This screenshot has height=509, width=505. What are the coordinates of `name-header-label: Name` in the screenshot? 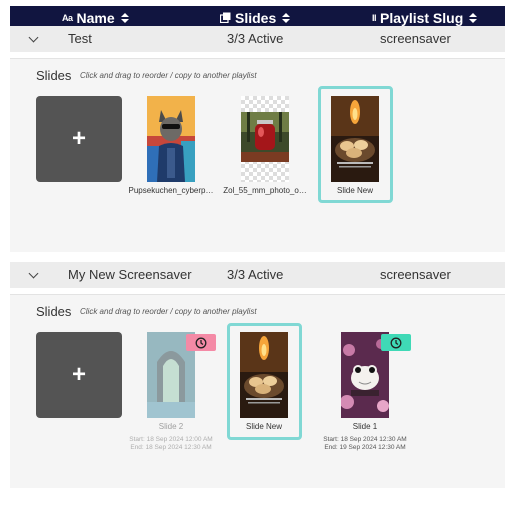 It's located at (95, 18).